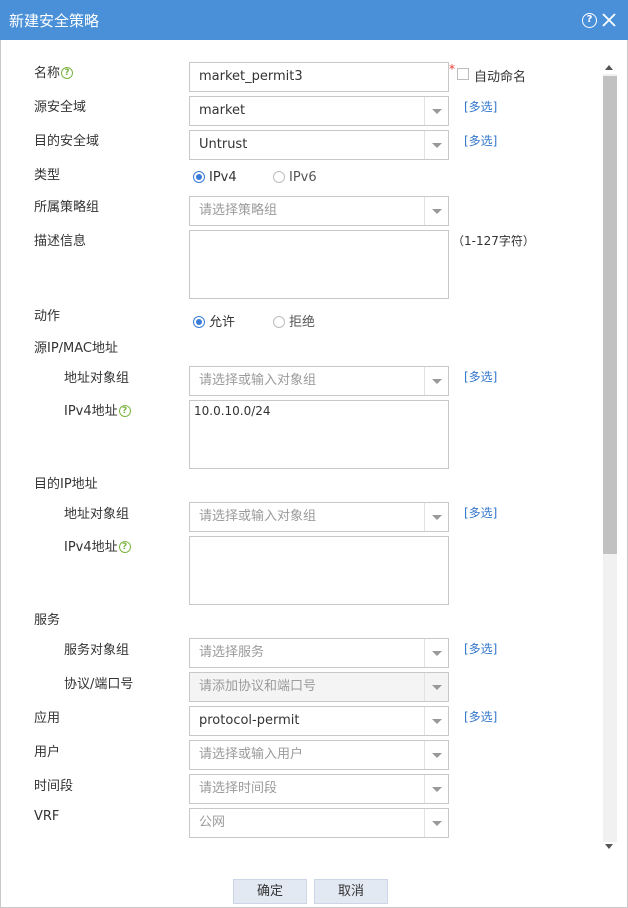  What do you see at coordinates (480, 106) in the screenshot?
I see `src-zone-multi-link: [多选]` at bounding box center [480, 106].